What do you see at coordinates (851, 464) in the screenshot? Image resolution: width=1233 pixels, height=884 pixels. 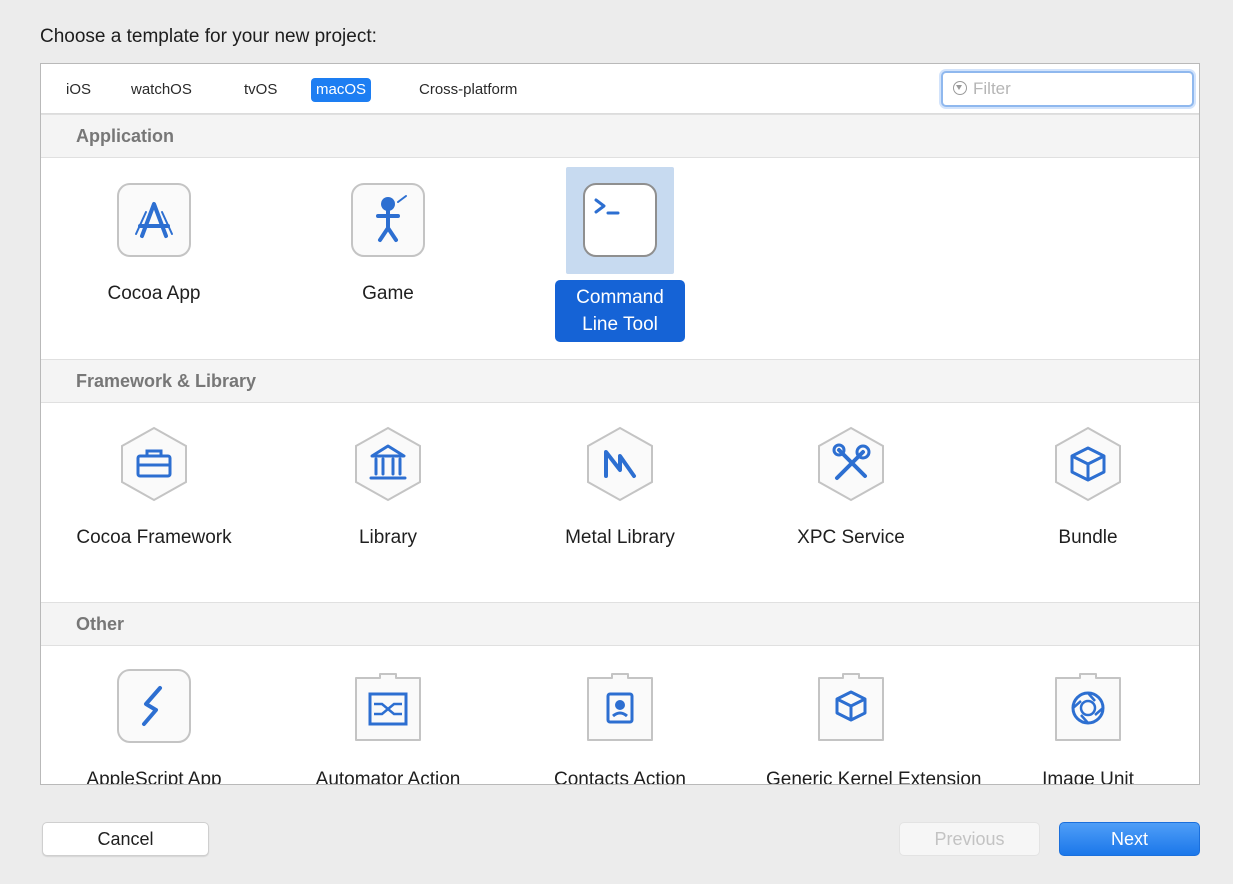 I see `tools-icon` at bounding box center [851, 464].